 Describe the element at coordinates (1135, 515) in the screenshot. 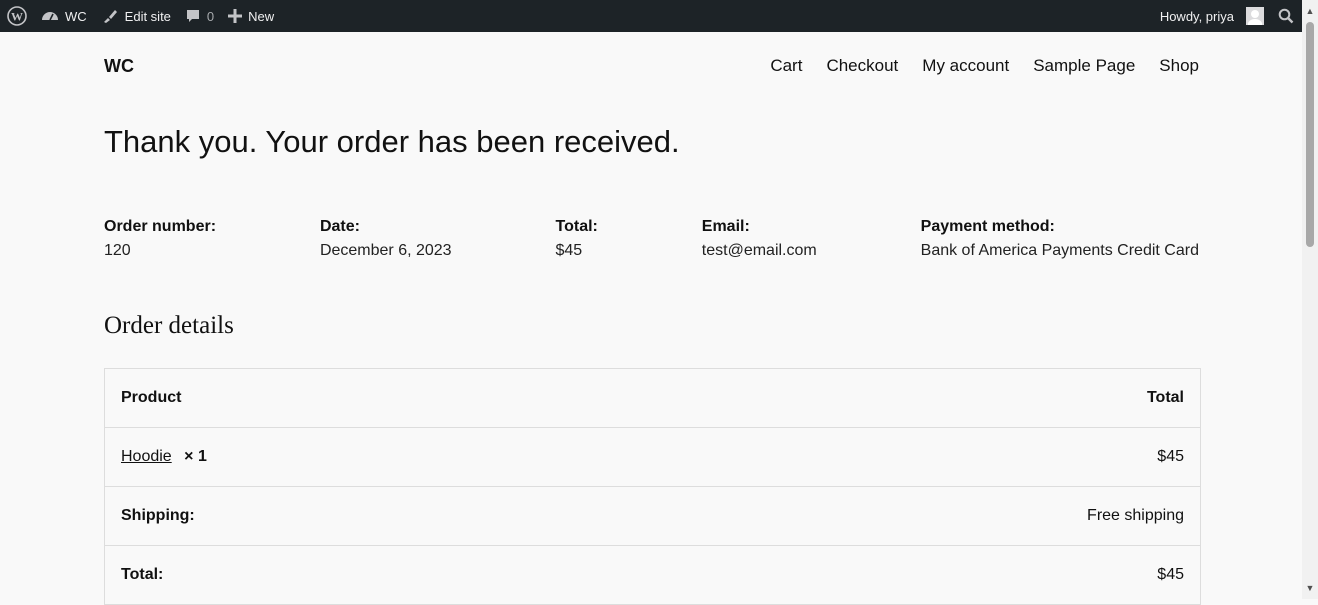

I see `shipping-value: Free shipping` at that location.